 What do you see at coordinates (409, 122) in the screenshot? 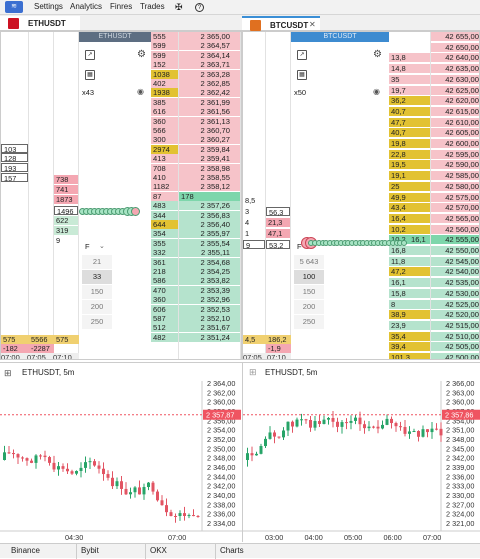
I see `ask-size: 47,7` at bounding box center [409, 122].